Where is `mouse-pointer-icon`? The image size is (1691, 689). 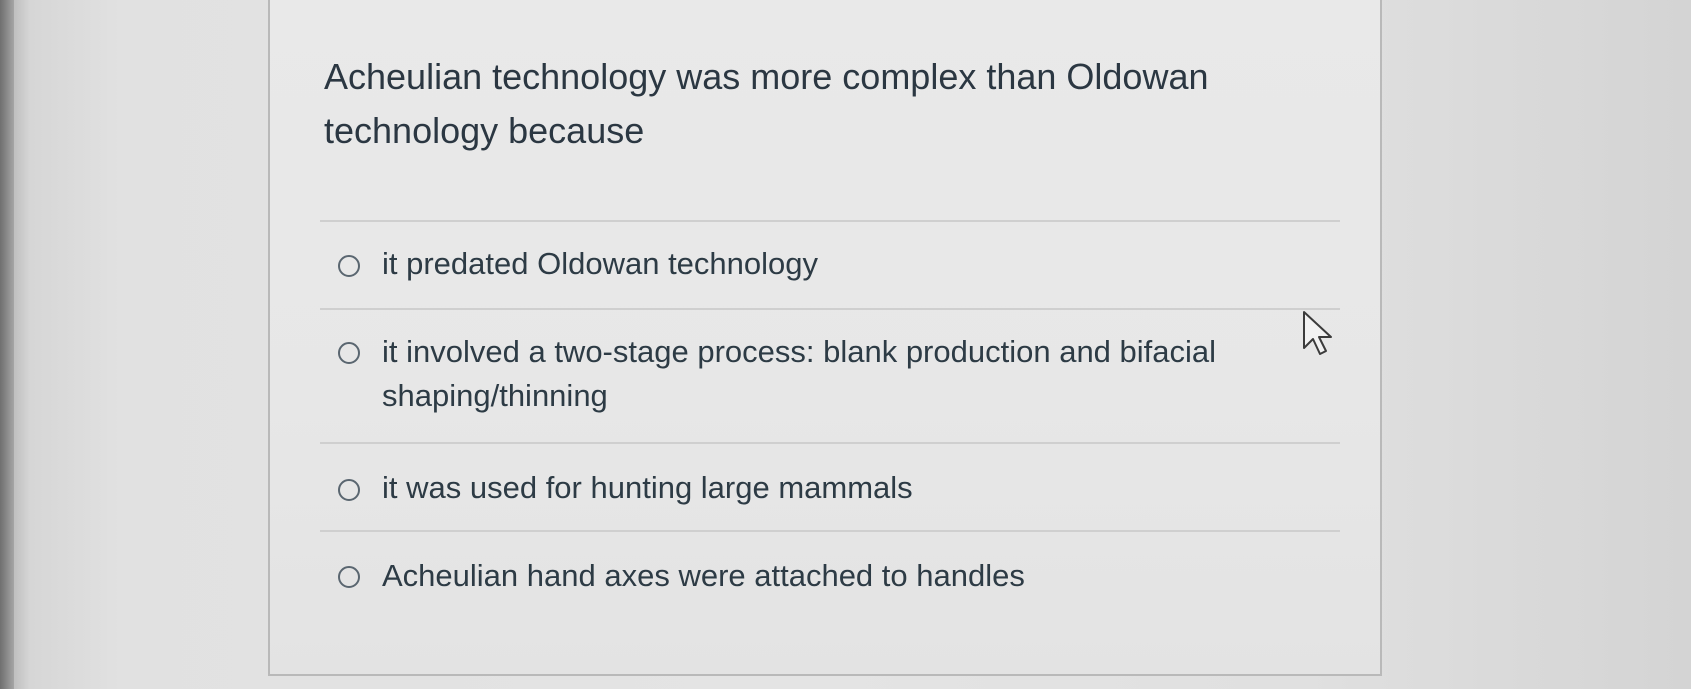 mouse-pointer-icon is located at coordinates (1317, 333).